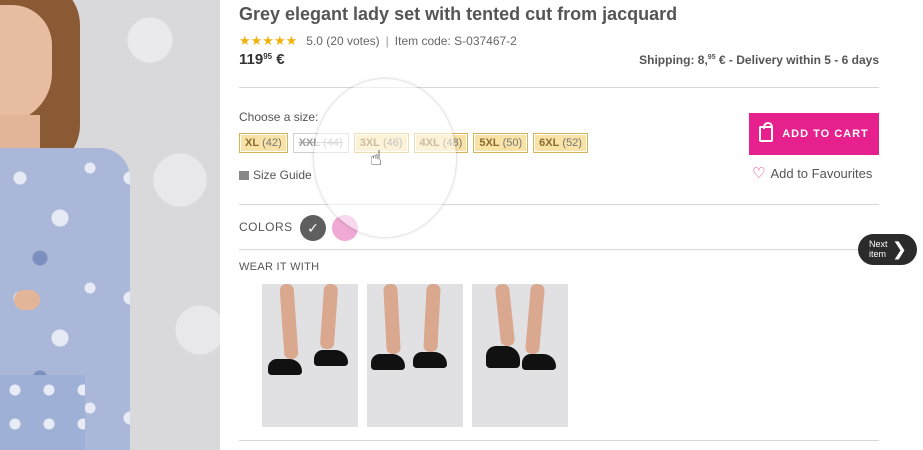  What do you see at coordinates (333, 143) in the screenshot?
I see `size-eu: (44)` at bounding box center [333, 143].